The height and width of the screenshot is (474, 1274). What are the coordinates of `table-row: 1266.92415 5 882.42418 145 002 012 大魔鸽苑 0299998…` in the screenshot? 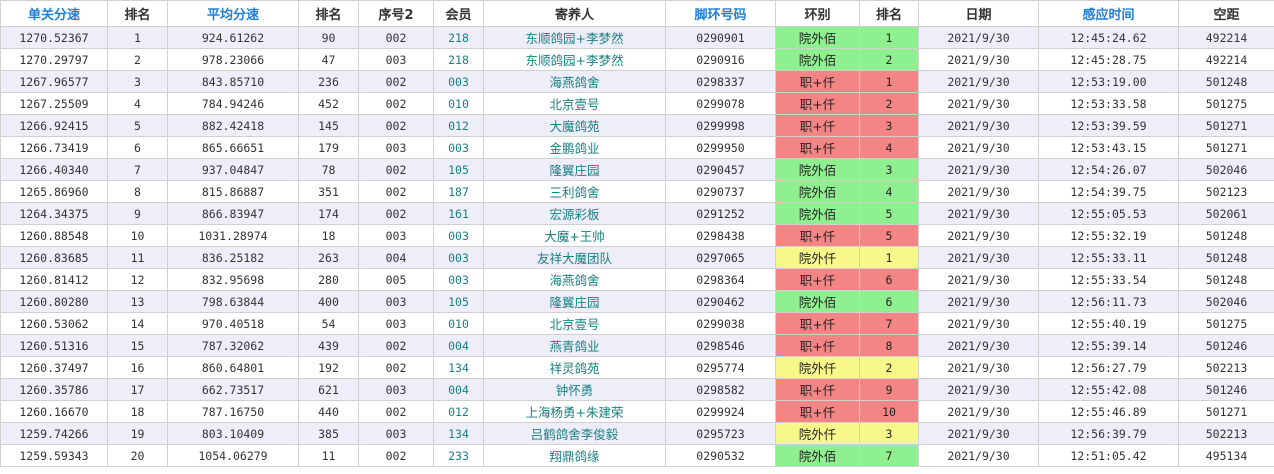 It's located at (637, 125).